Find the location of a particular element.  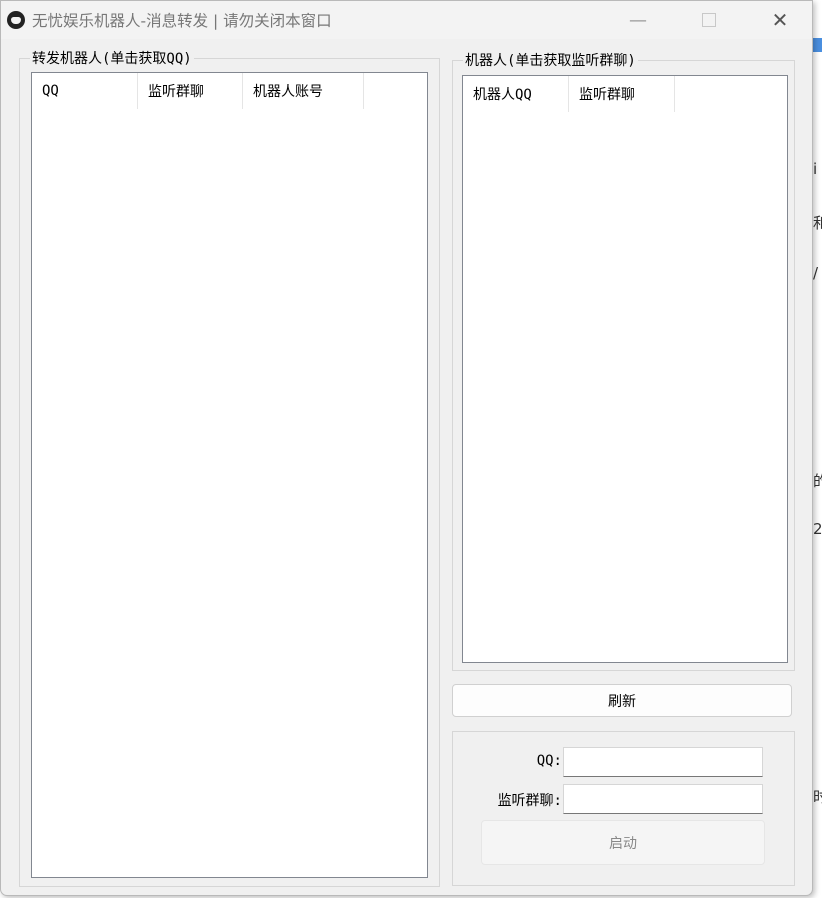

listen-group-input is located at coordinates (663, 799).